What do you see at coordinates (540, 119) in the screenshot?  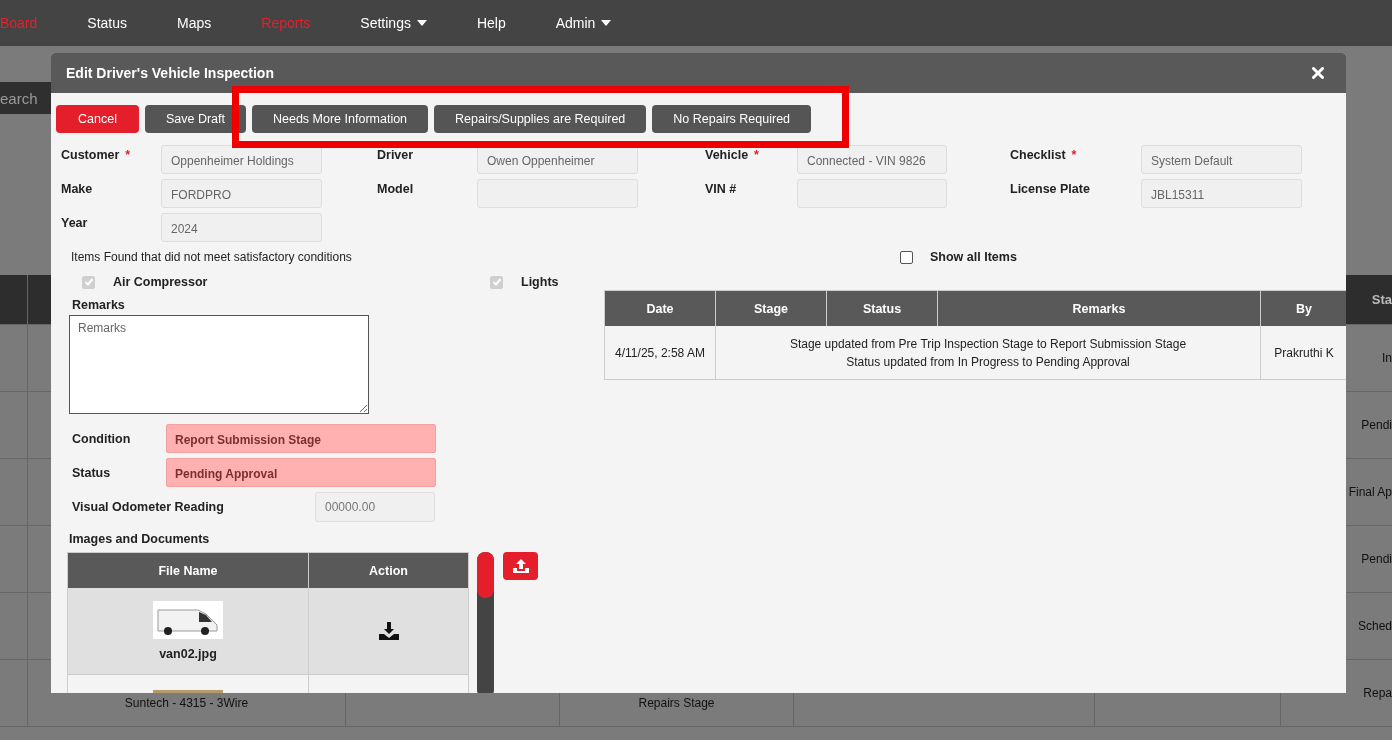 I see `action-button: Repairs/Supplies are Required` at bounding box center [540, 119].